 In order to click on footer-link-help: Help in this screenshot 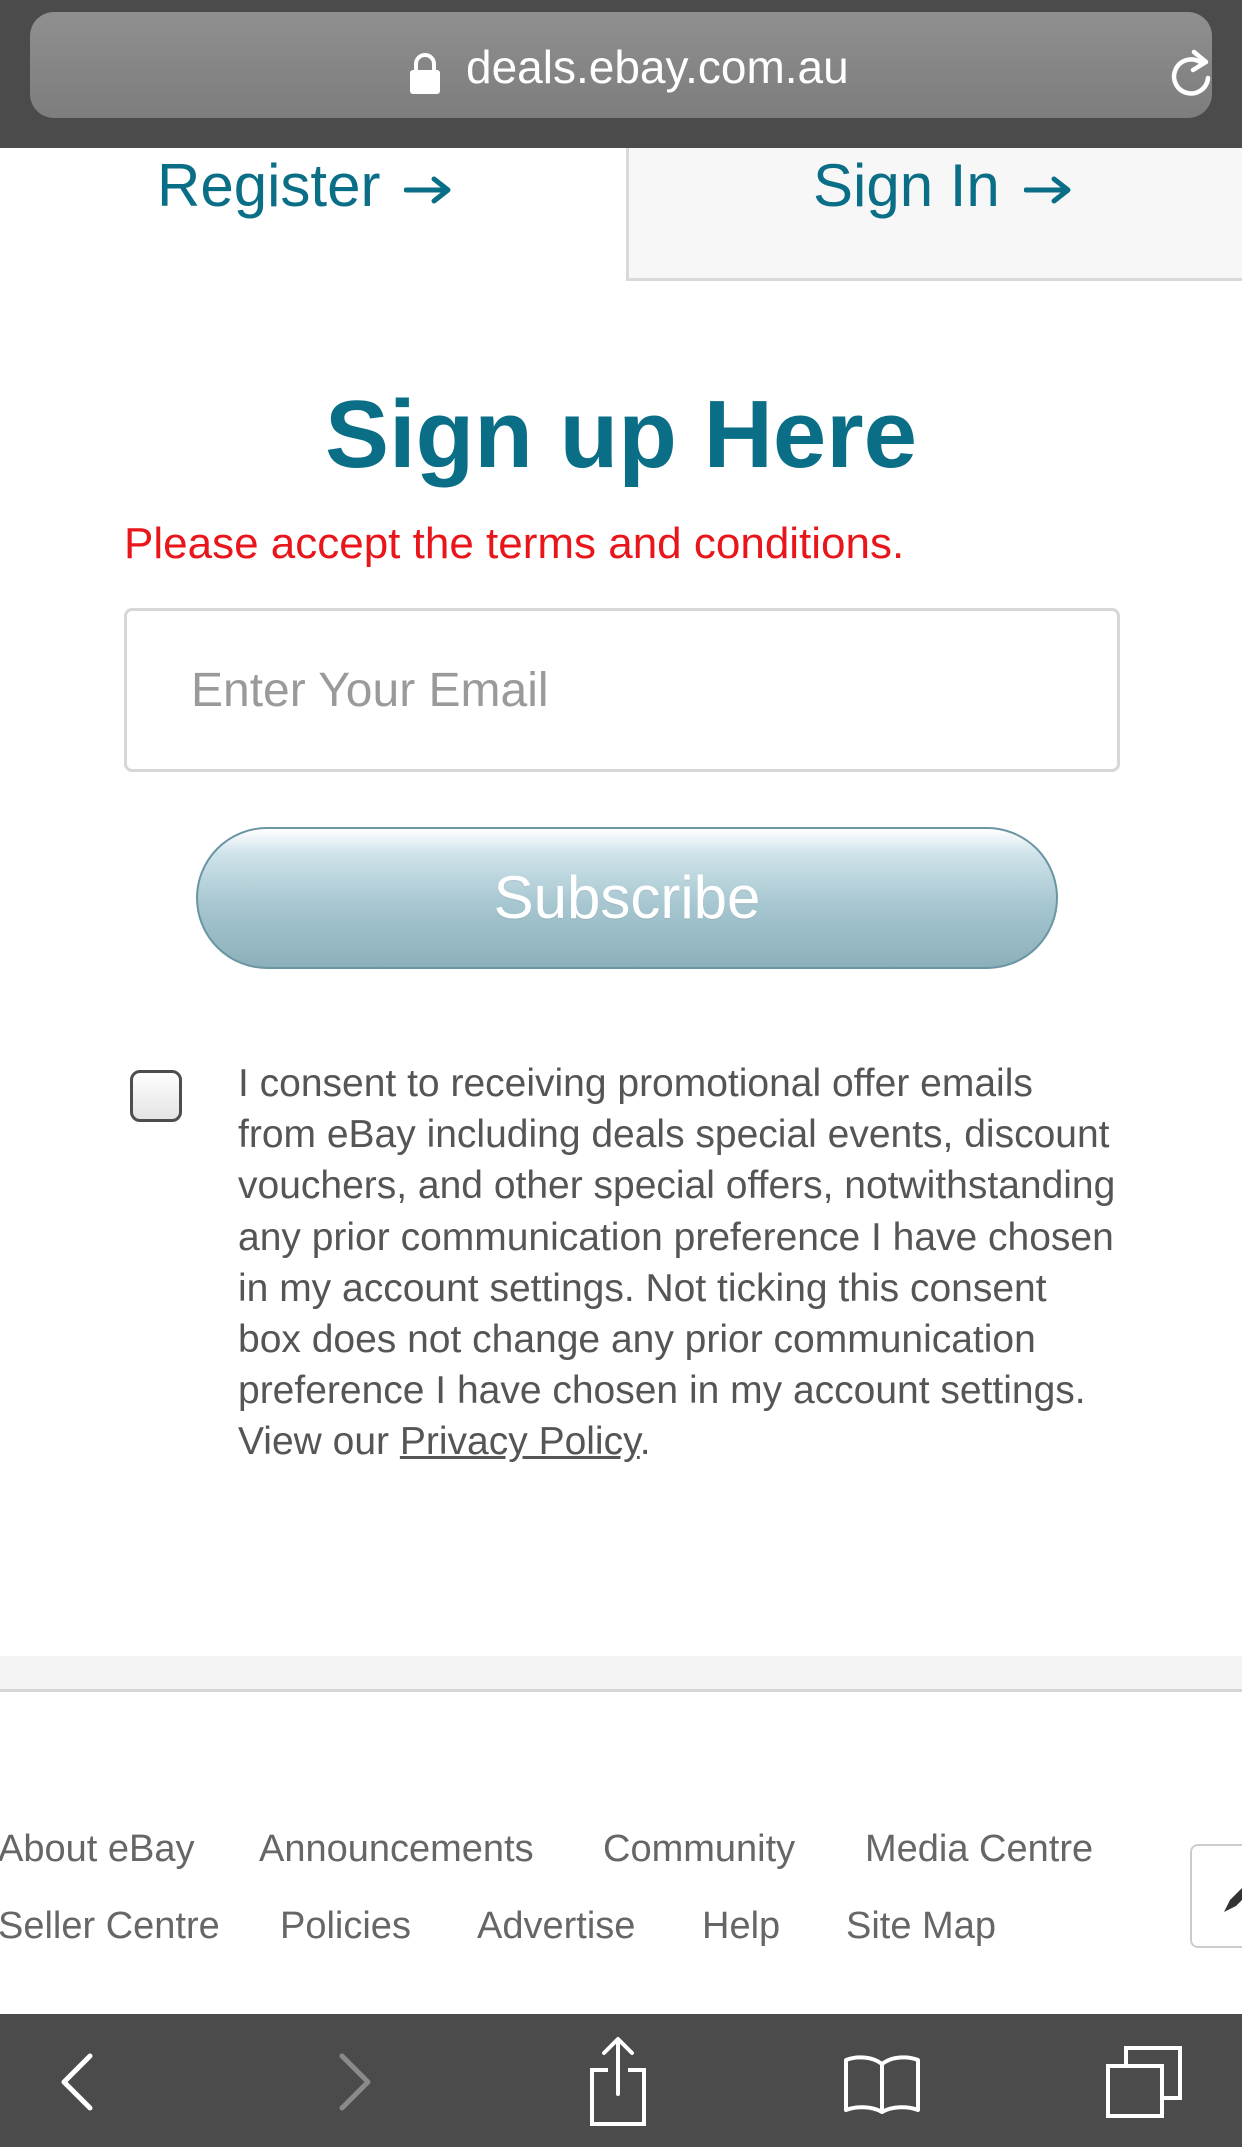, I will do `click(741, 1926)`.